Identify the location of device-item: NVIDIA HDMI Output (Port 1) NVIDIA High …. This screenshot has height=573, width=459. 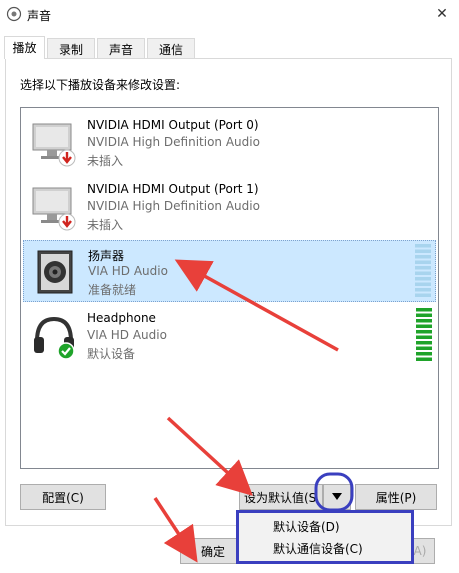
(229, 207).